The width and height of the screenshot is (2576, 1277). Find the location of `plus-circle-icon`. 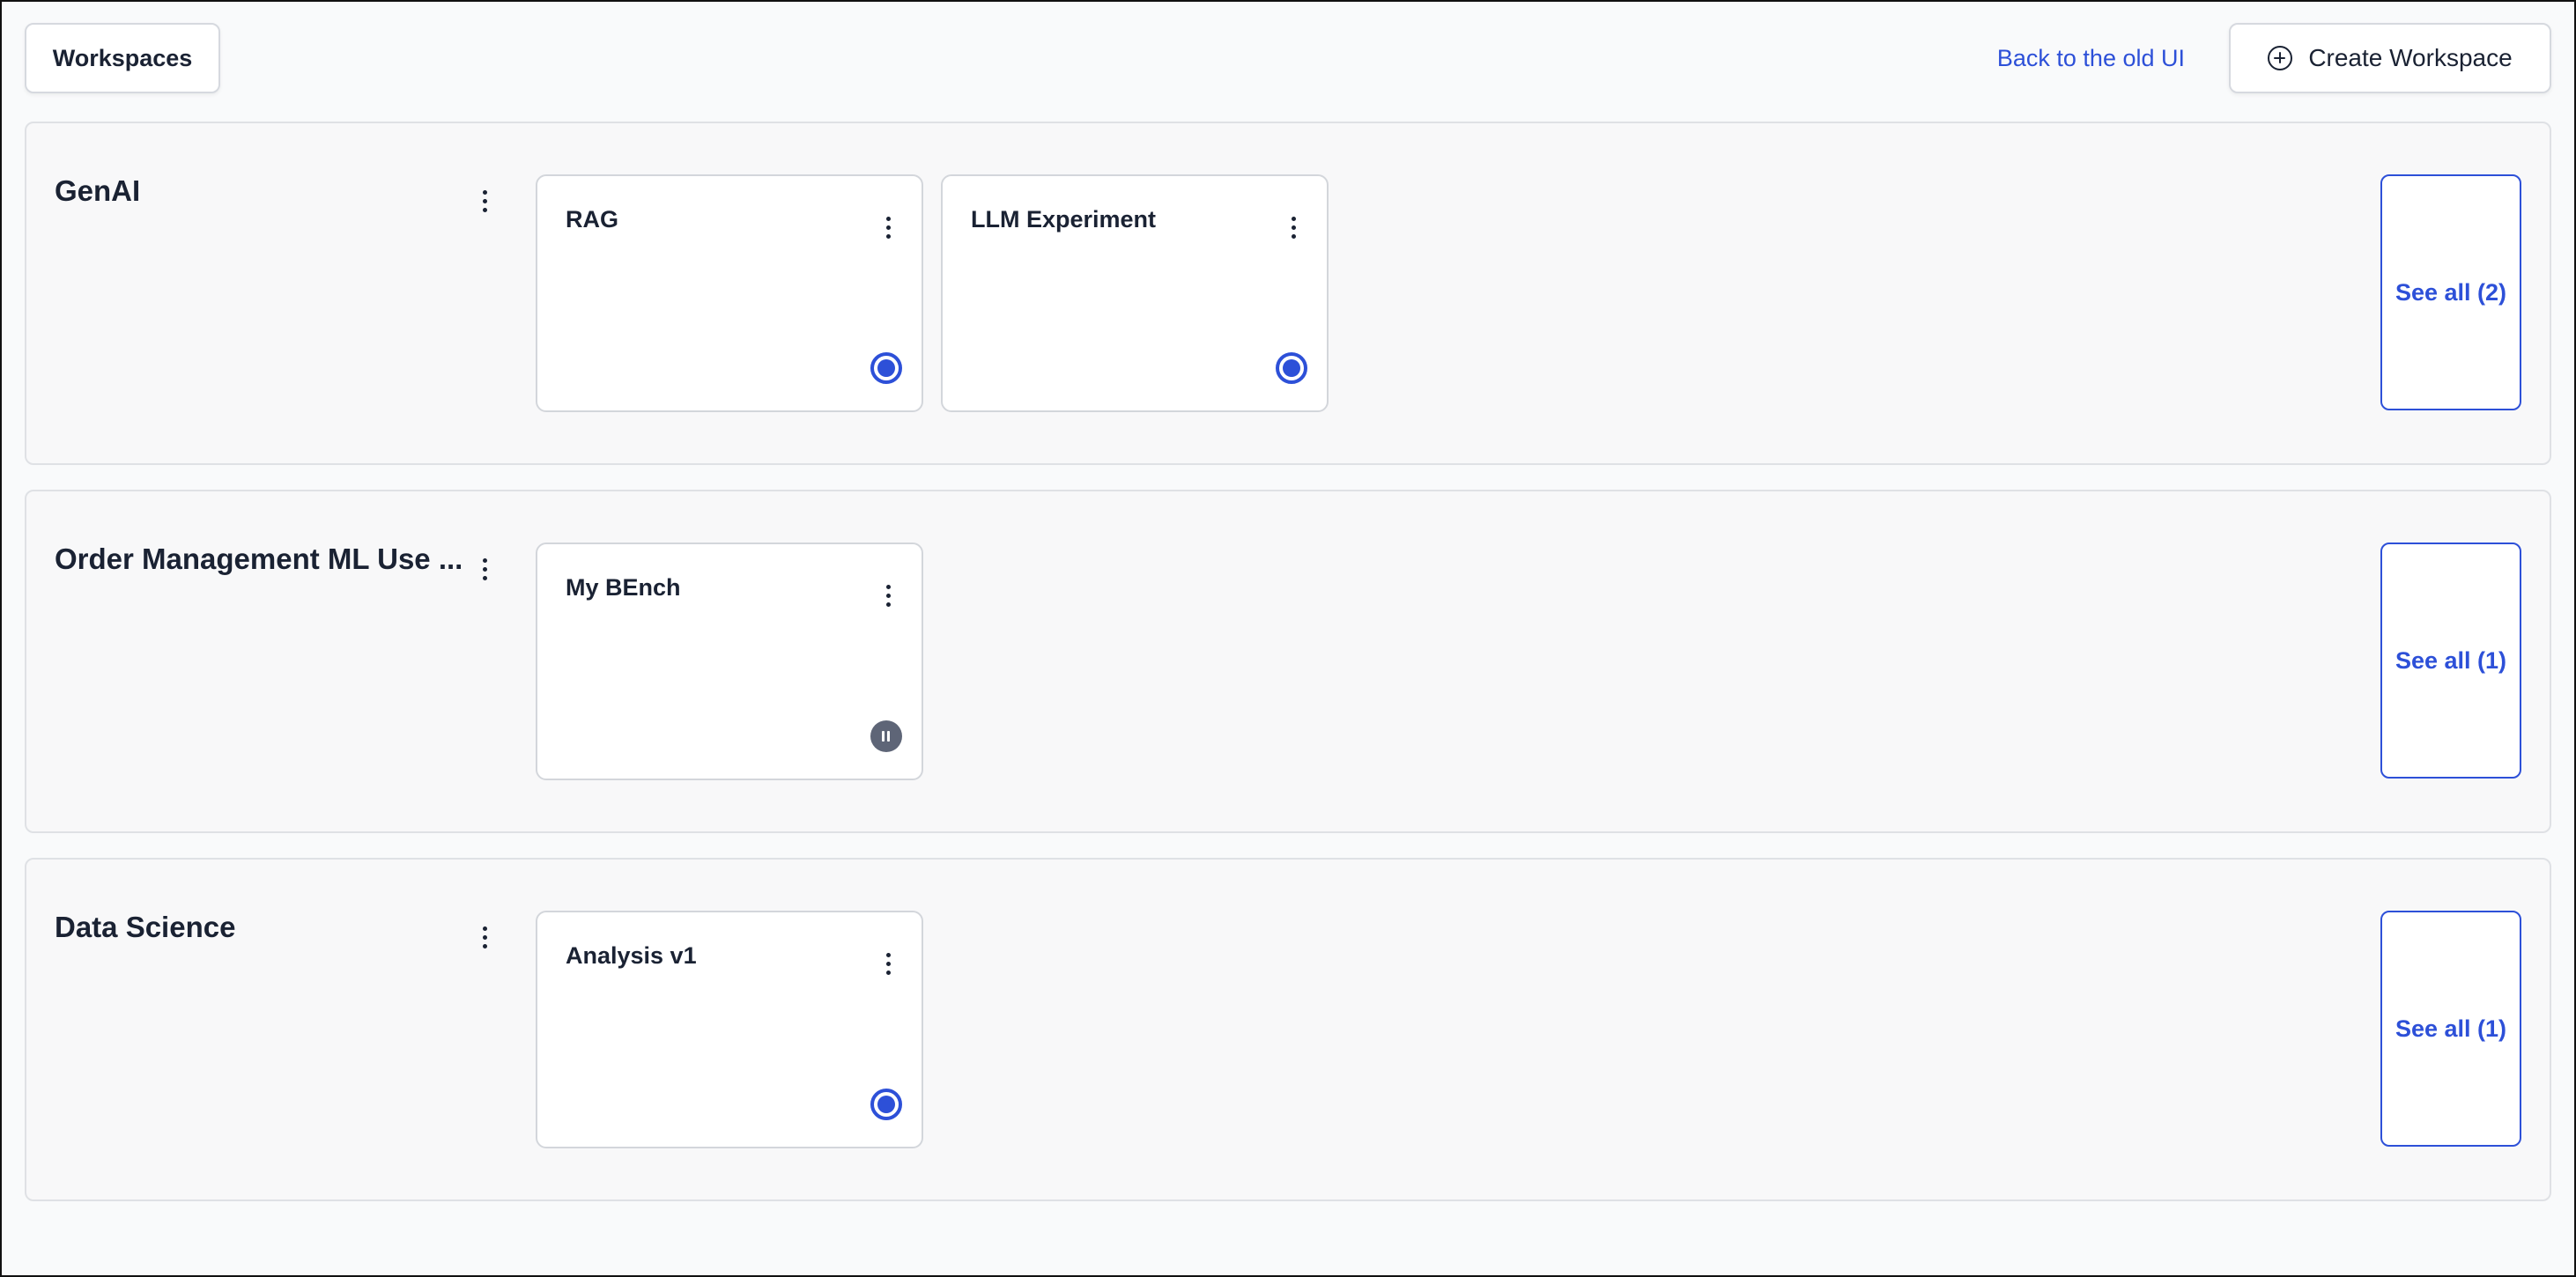

plus-circle-icon is located at coordinates (2281, 58).